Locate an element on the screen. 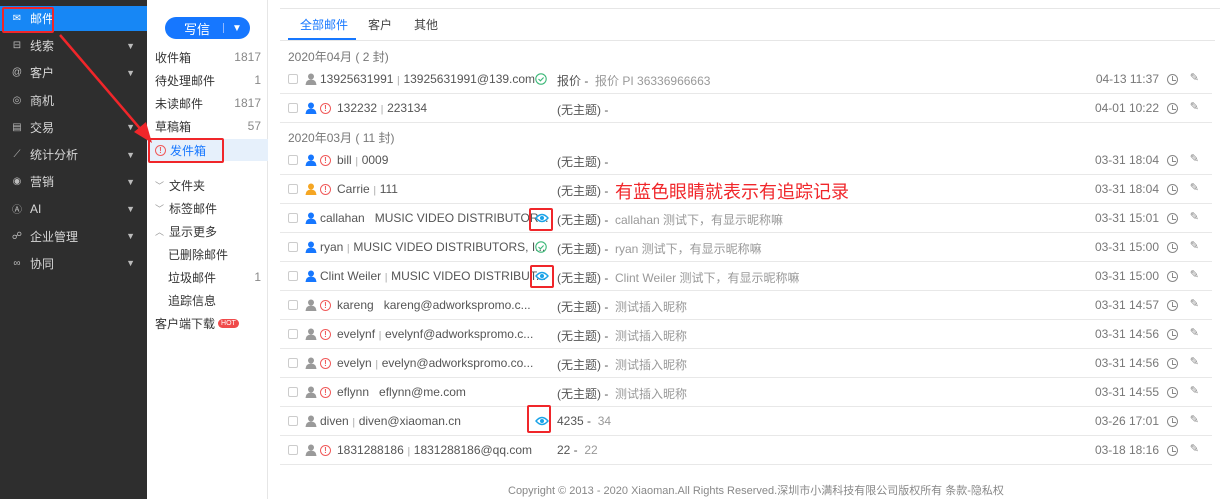  folder-group-tagged: ﹀ 标签邮件 is located at coordinates (207, 208).